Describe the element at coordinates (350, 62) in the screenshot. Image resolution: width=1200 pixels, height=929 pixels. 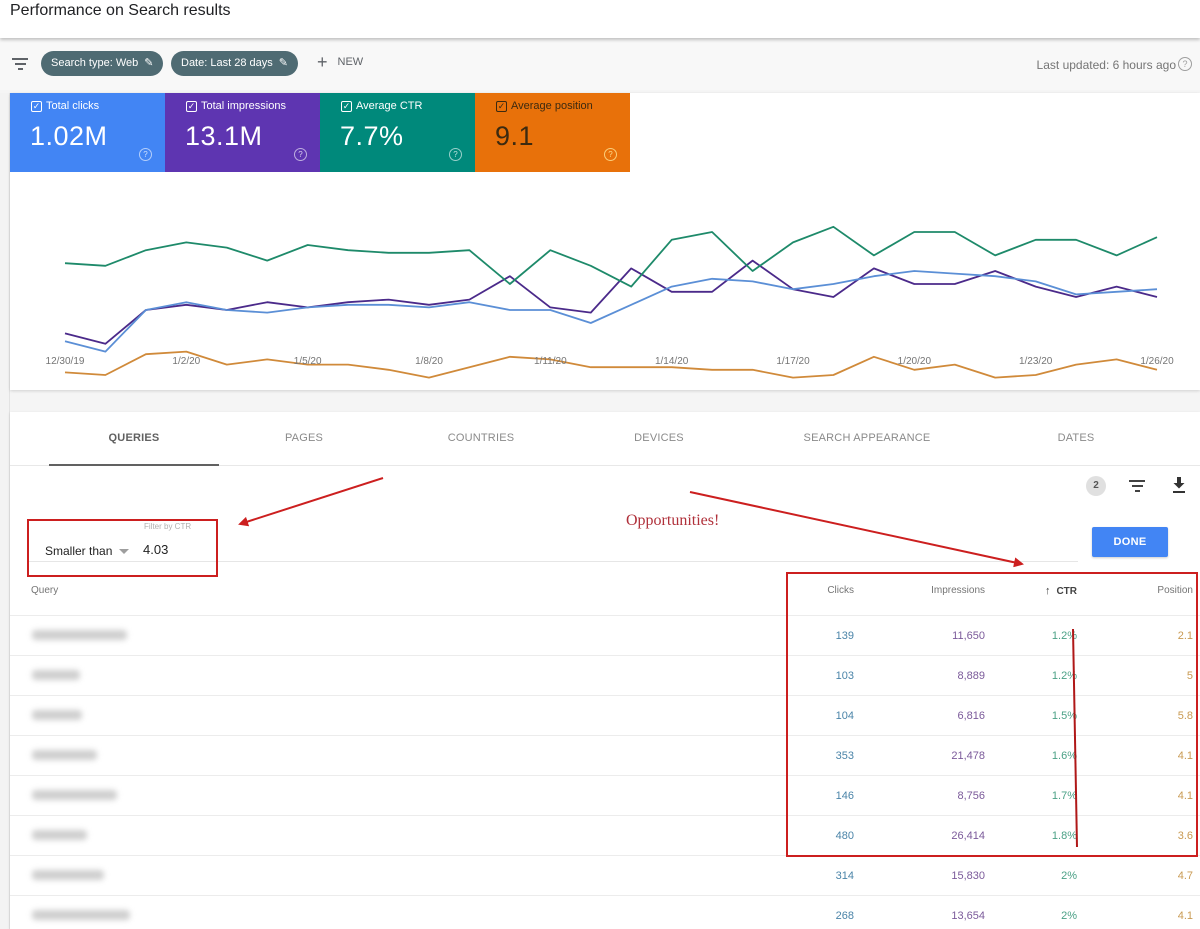
I see `new-filter-label: NEW` at that location.